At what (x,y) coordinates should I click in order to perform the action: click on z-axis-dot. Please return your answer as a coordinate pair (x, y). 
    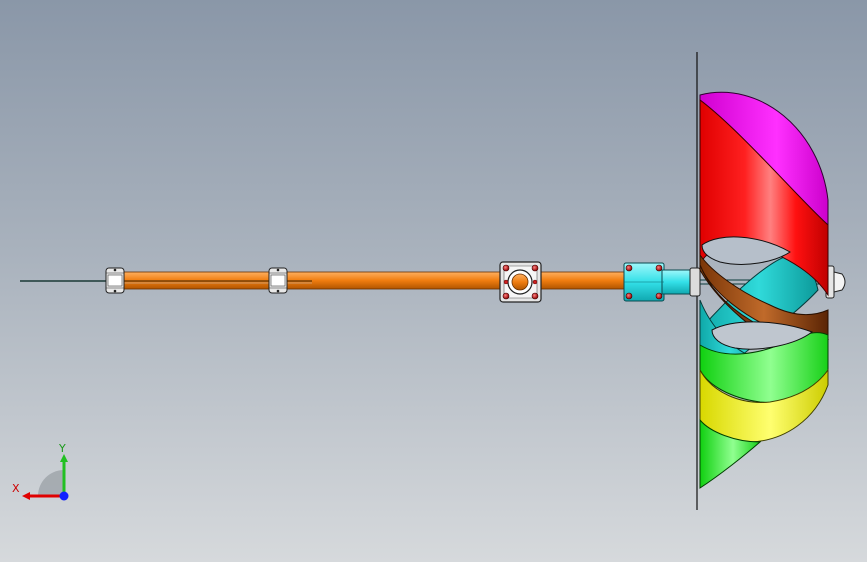
    Looking at the image, I should click on (64, 496).